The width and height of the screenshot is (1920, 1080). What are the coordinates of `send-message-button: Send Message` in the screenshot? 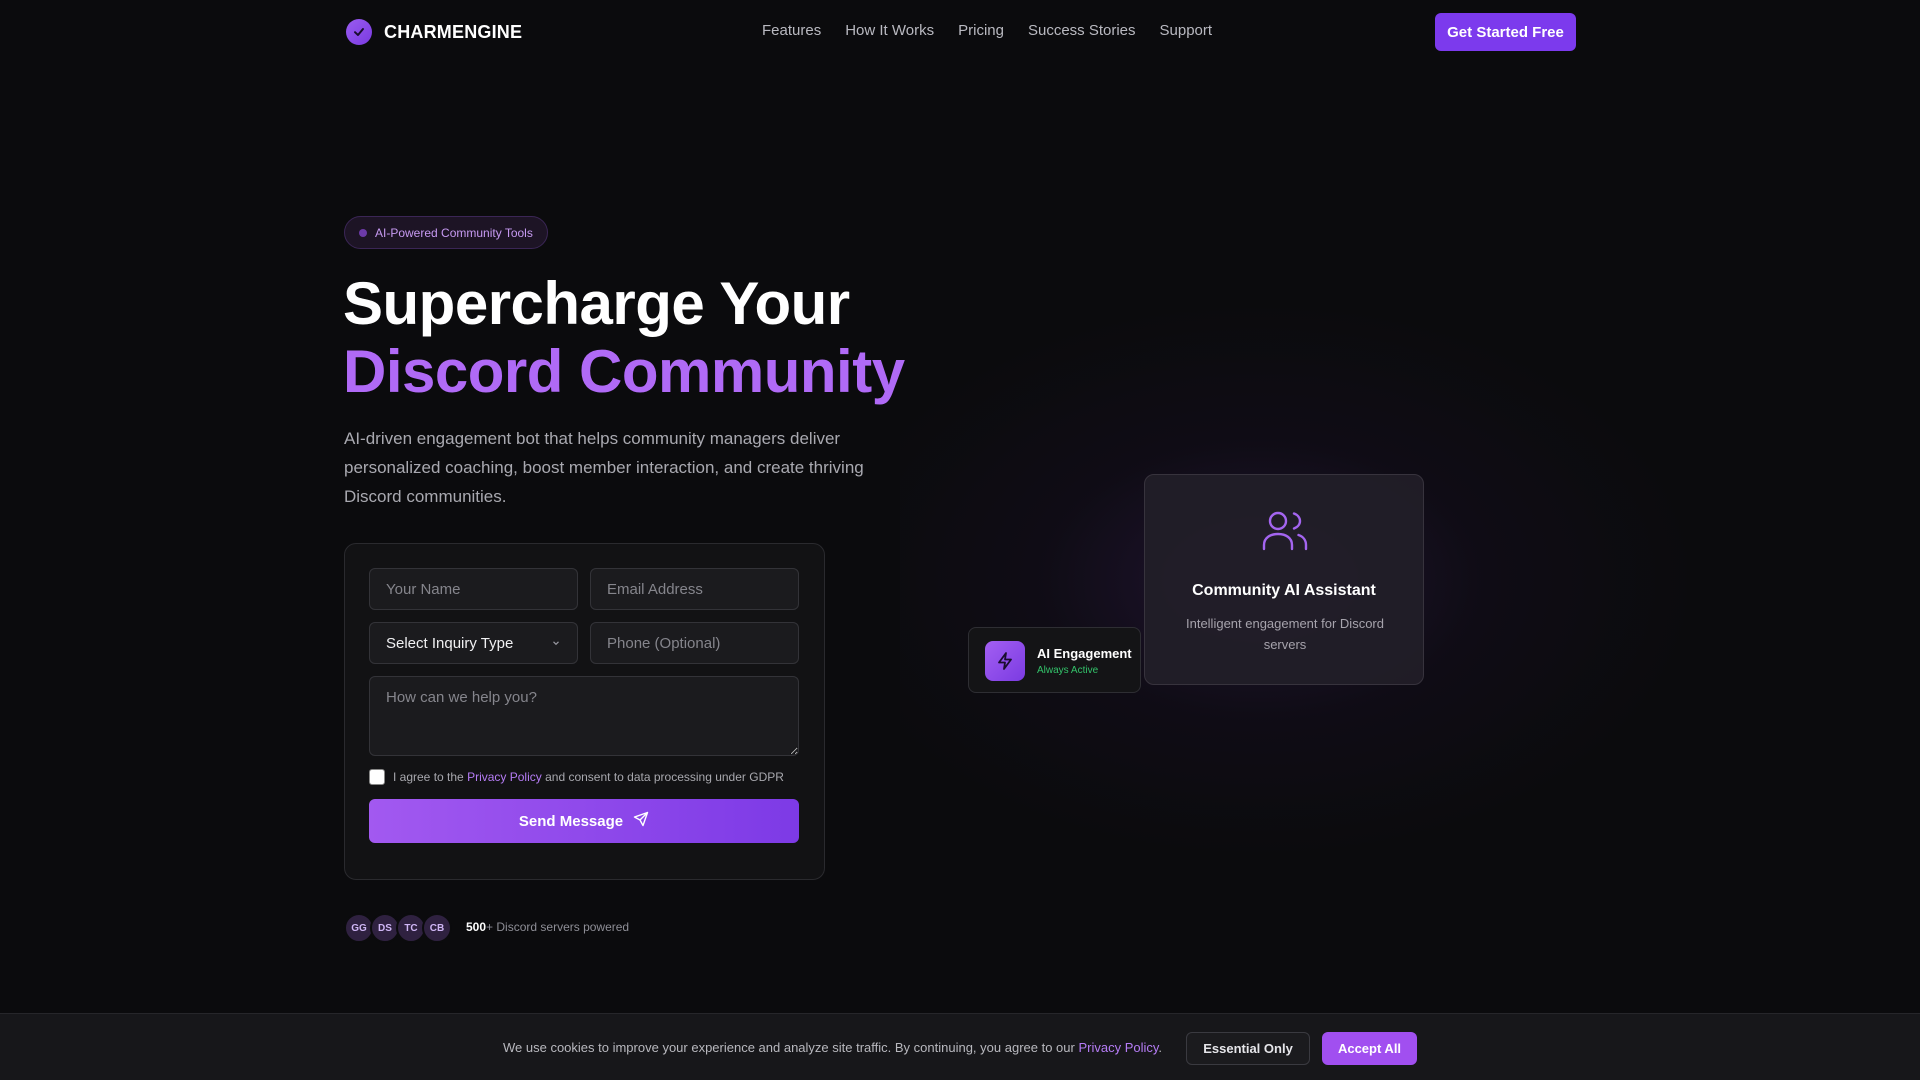 It's located at (584, 821).